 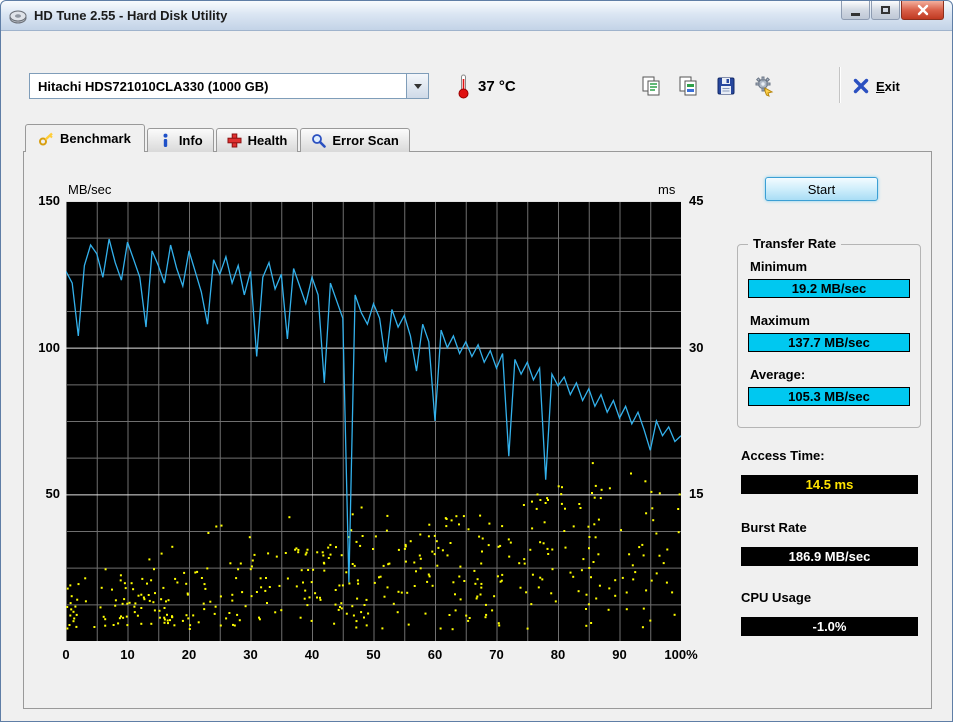 What do you see at coordinates (131, 15) in the screenshot?
I see `window-title: HD Tune 2.55 - Hard Disk Utility` at bounding box center [131, 15].